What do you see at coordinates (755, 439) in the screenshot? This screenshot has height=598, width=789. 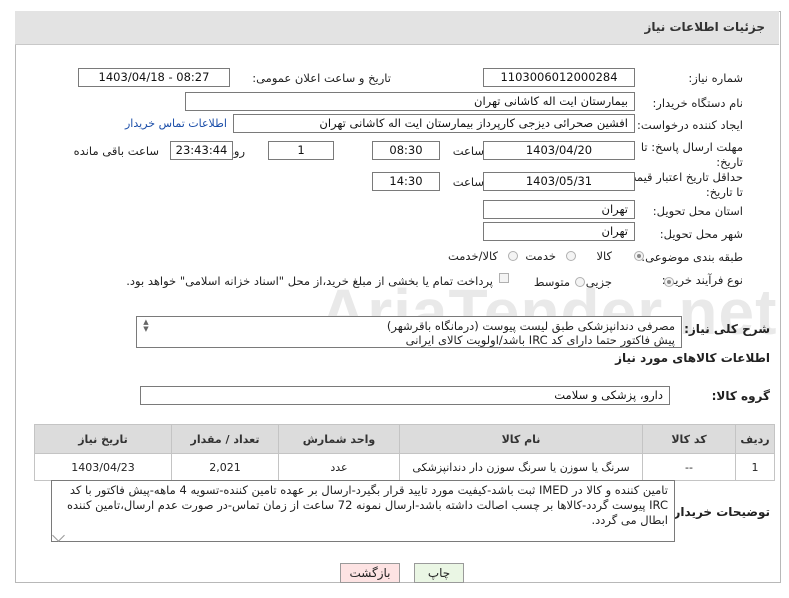 I see `col-row: ردیف` at bounding box center [755, 439].